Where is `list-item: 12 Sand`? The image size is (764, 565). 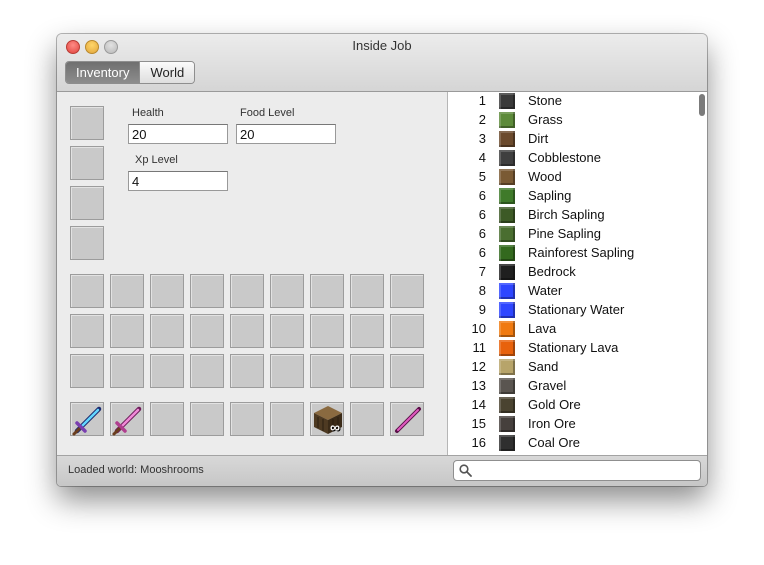
list-item: 12 Sand is located at coordinates (571, 367).